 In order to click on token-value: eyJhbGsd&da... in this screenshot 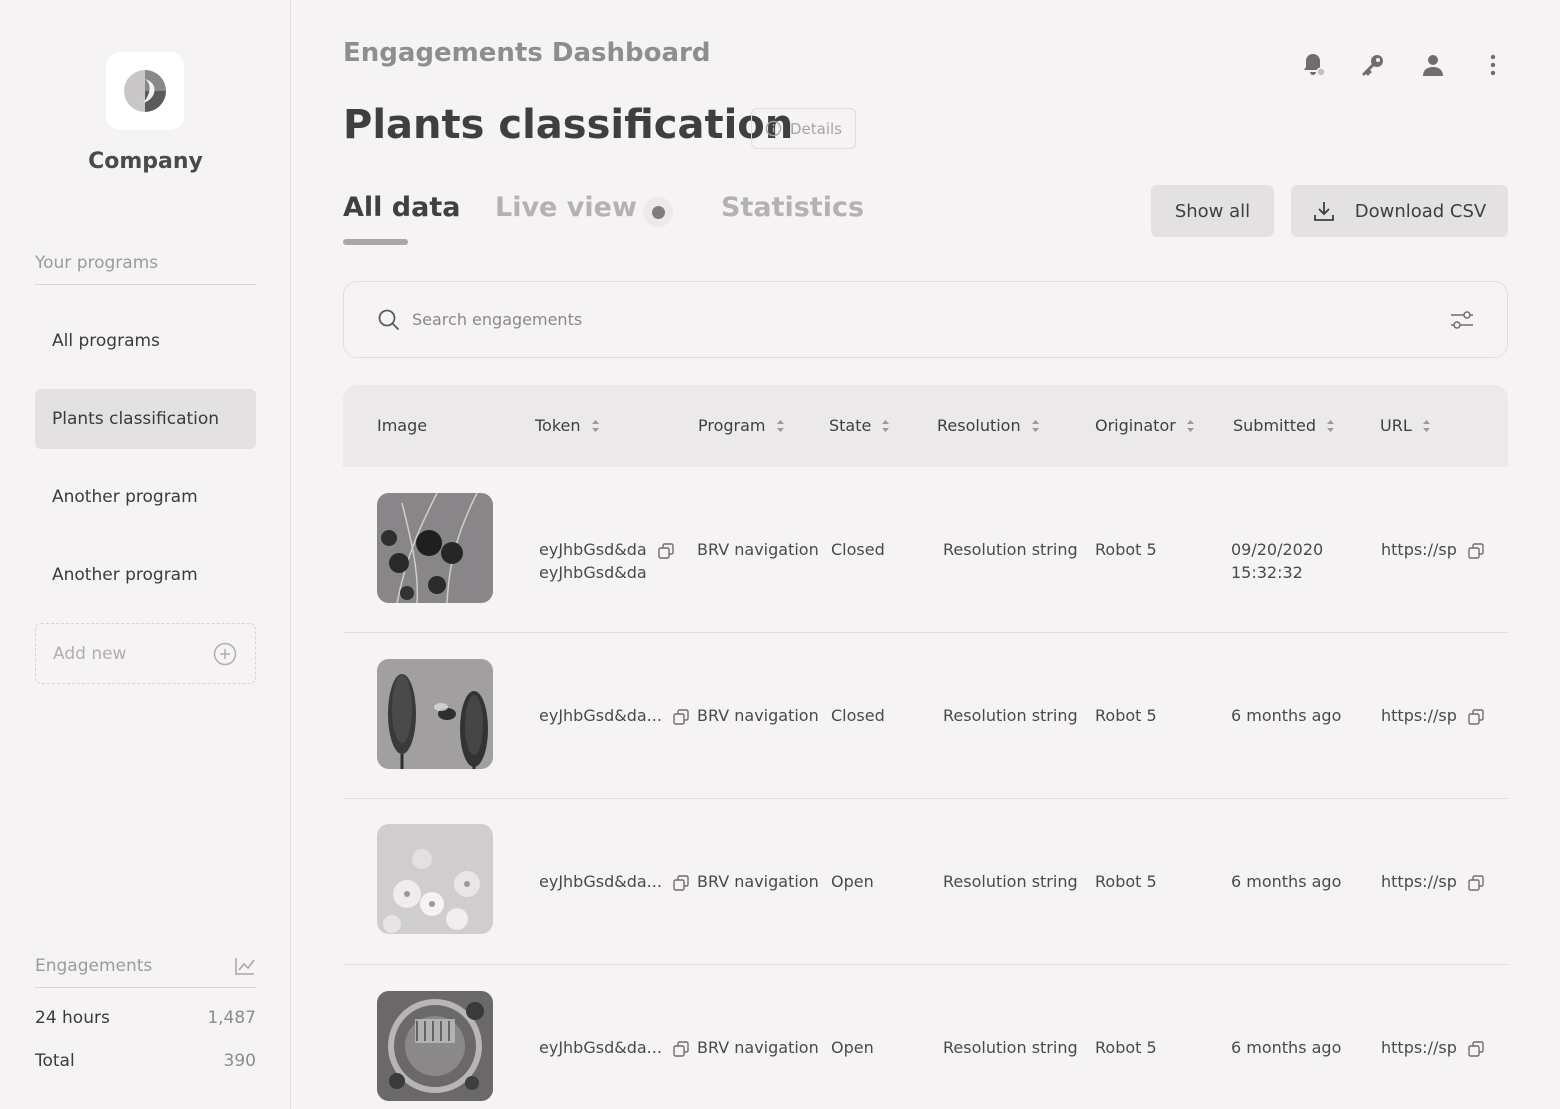, I will do `click(600, 881)`.